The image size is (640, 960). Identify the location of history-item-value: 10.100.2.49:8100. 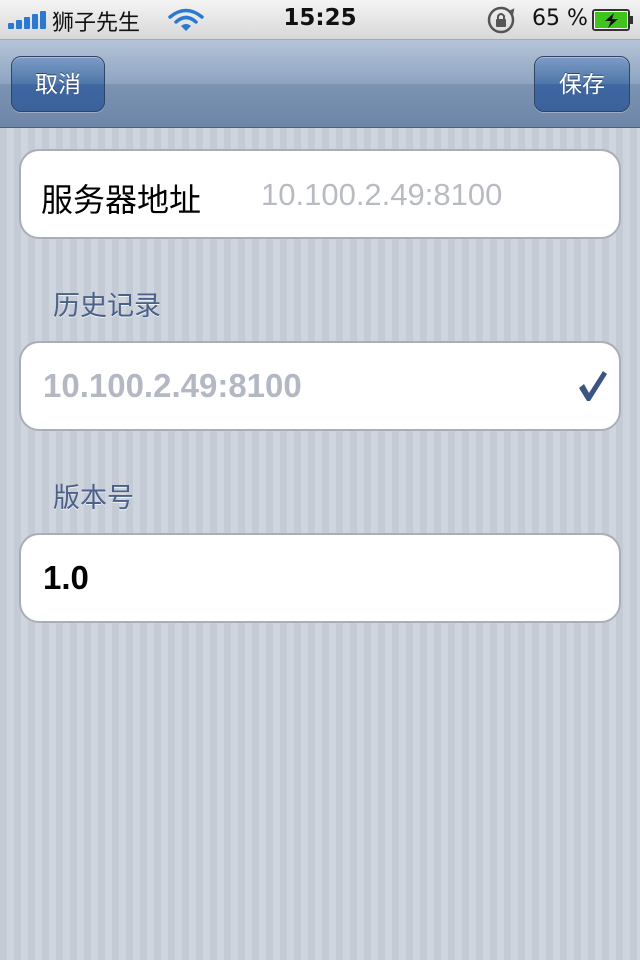
(172, 385).